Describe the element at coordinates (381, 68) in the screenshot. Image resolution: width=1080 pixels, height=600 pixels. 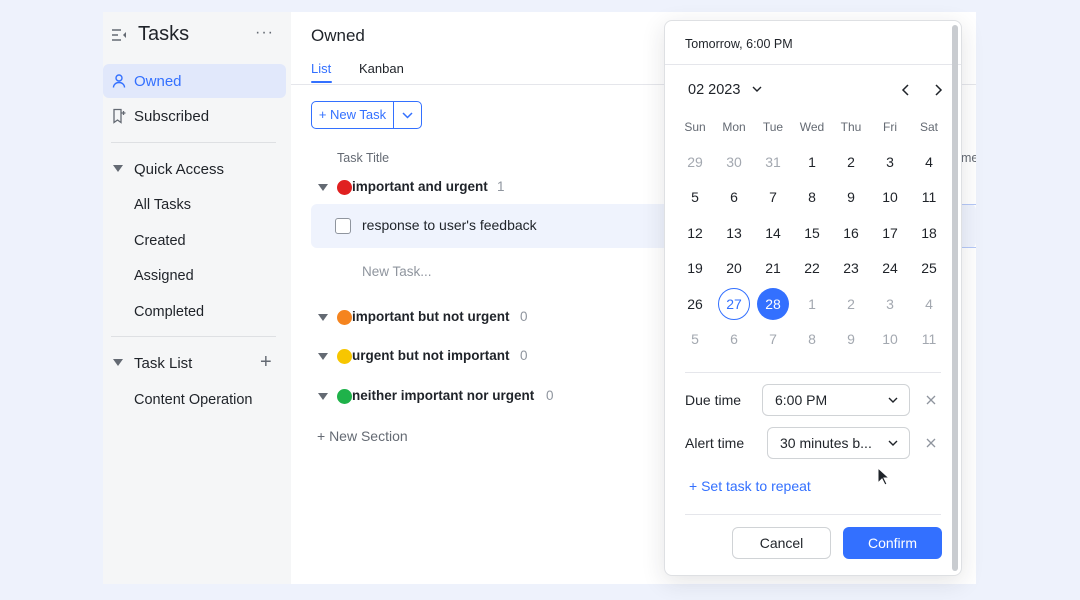
I see `tab-kanban: Kanban` at that location.